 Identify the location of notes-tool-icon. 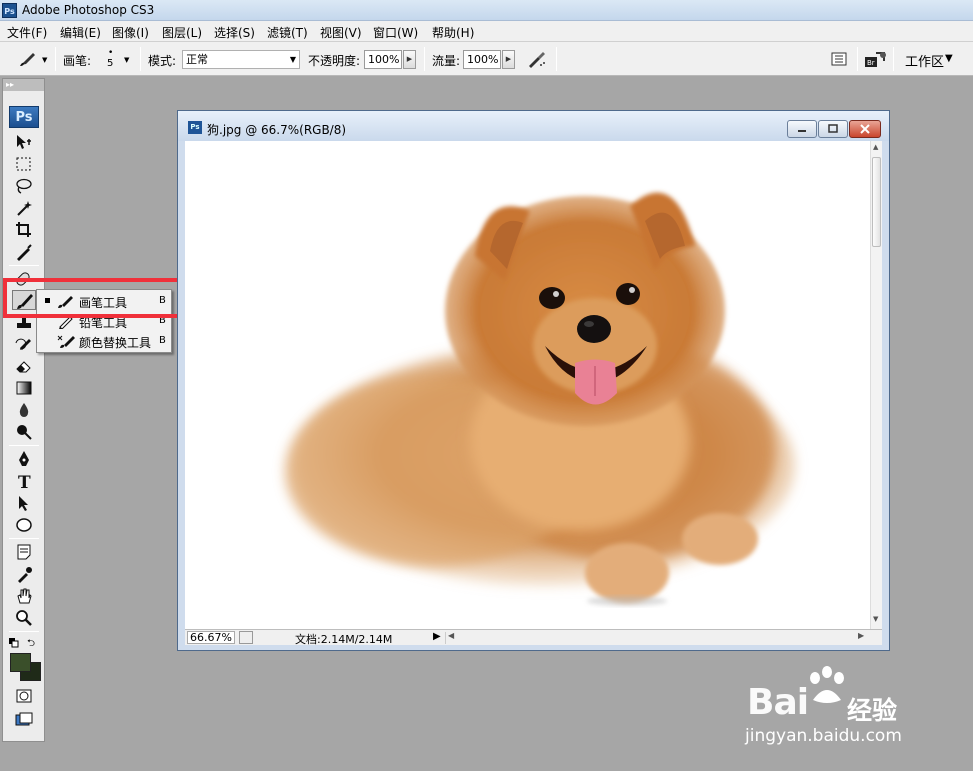
(24, 552).